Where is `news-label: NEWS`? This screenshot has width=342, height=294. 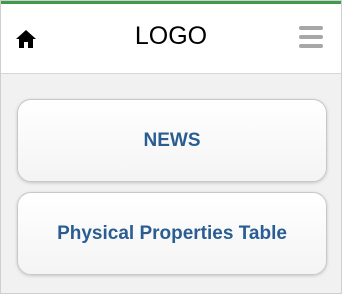
news-label: NEWS is located at coordinates (172, 140).